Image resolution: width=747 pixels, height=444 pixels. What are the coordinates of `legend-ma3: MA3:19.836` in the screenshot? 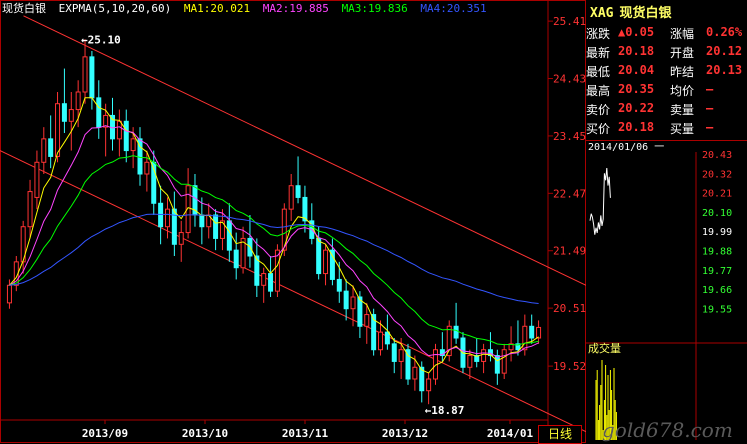 It's located at (374, 8).